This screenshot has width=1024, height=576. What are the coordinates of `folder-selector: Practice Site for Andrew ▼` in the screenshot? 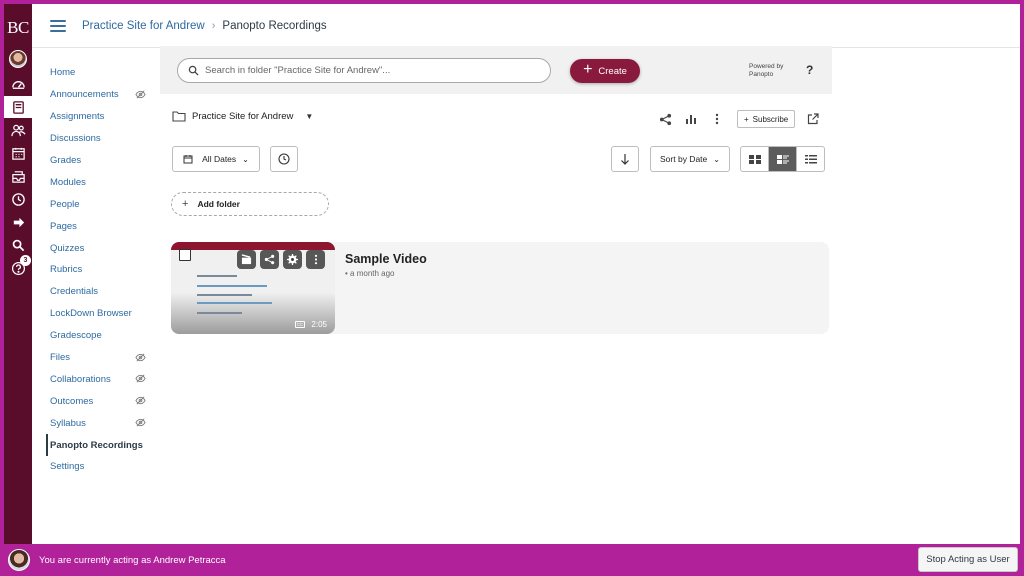 It's located at (242, 116).